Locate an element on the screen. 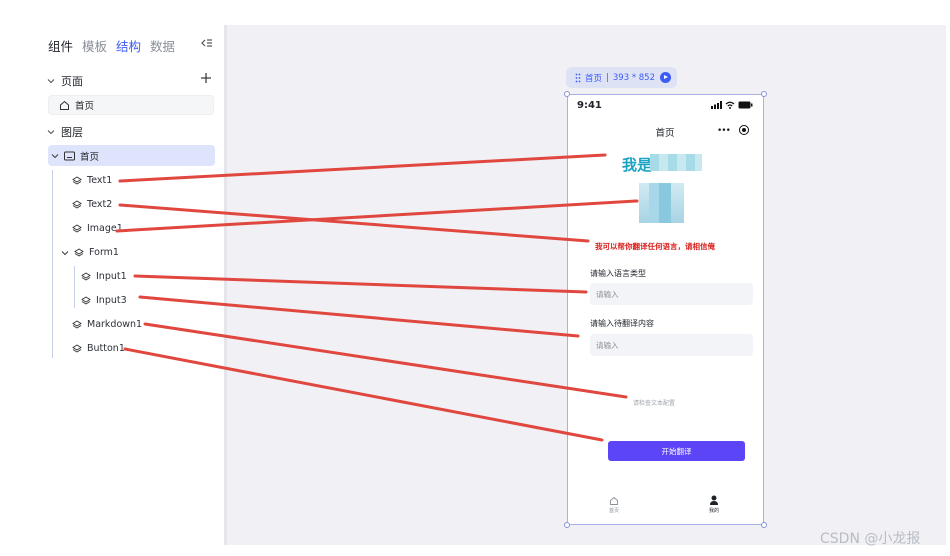 The width and height of the screenshot is (950, 556). tabbar-home-label: 首页 is located at coordinates (614, 511).